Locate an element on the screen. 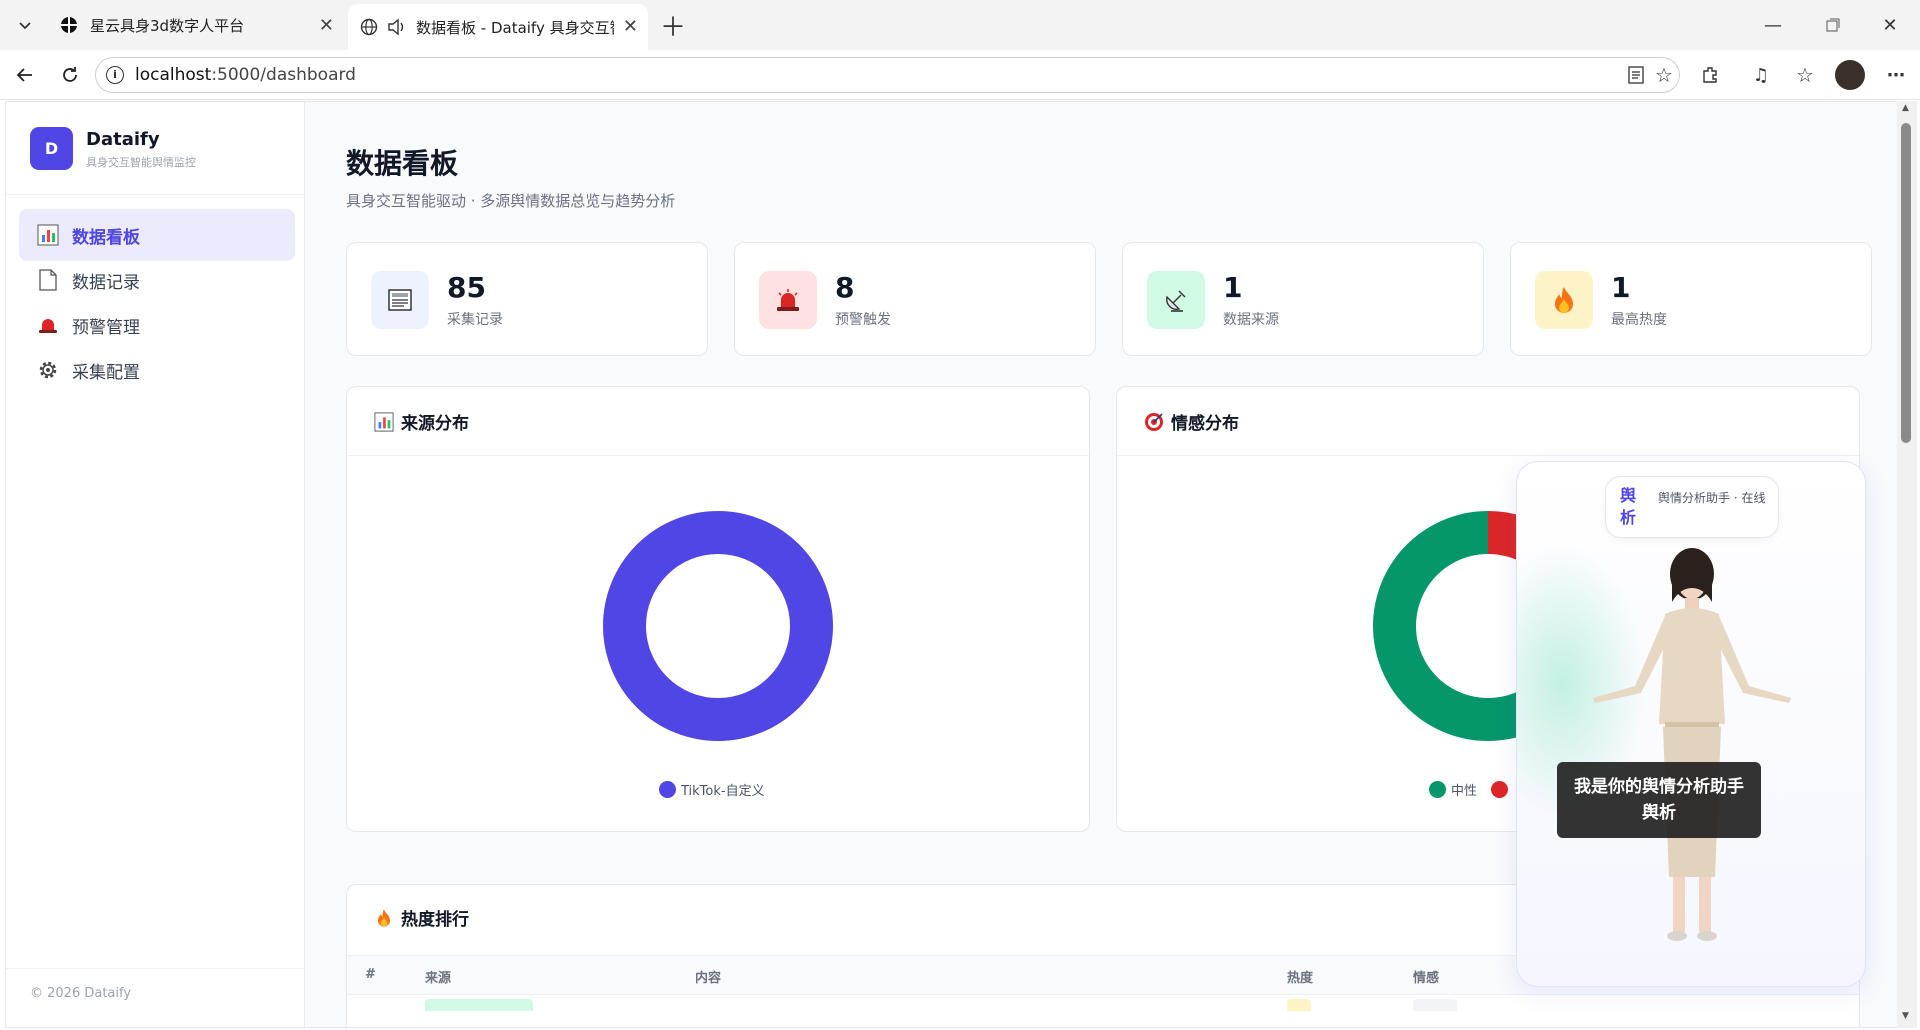 This screenshot has height=1030, width=1920. brand-tagline: 具身交互智能舆情监控 is located at coordinates (141, 162).